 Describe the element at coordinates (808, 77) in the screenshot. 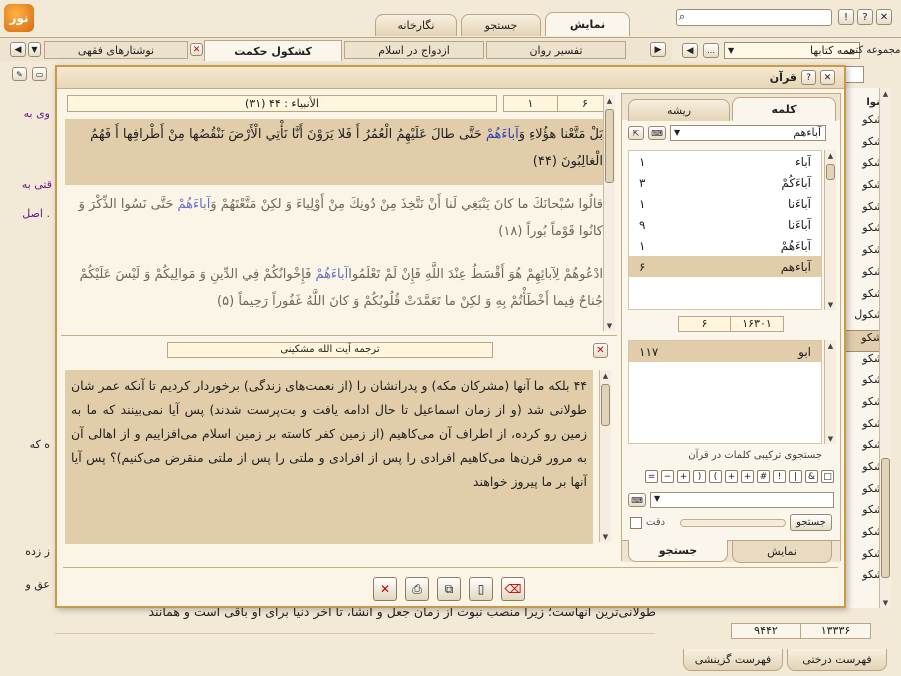

I see `dialog-help-button: ?` at that location.